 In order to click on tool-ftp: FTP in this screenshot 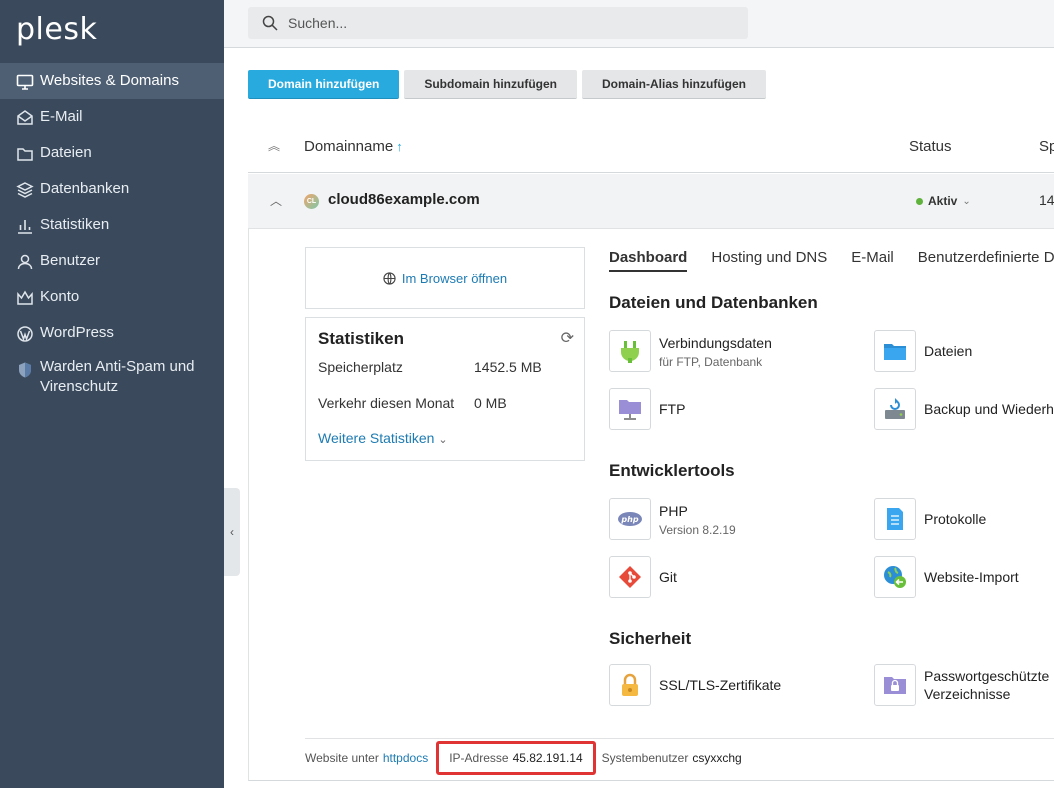, I will do `click(647, 409)`.